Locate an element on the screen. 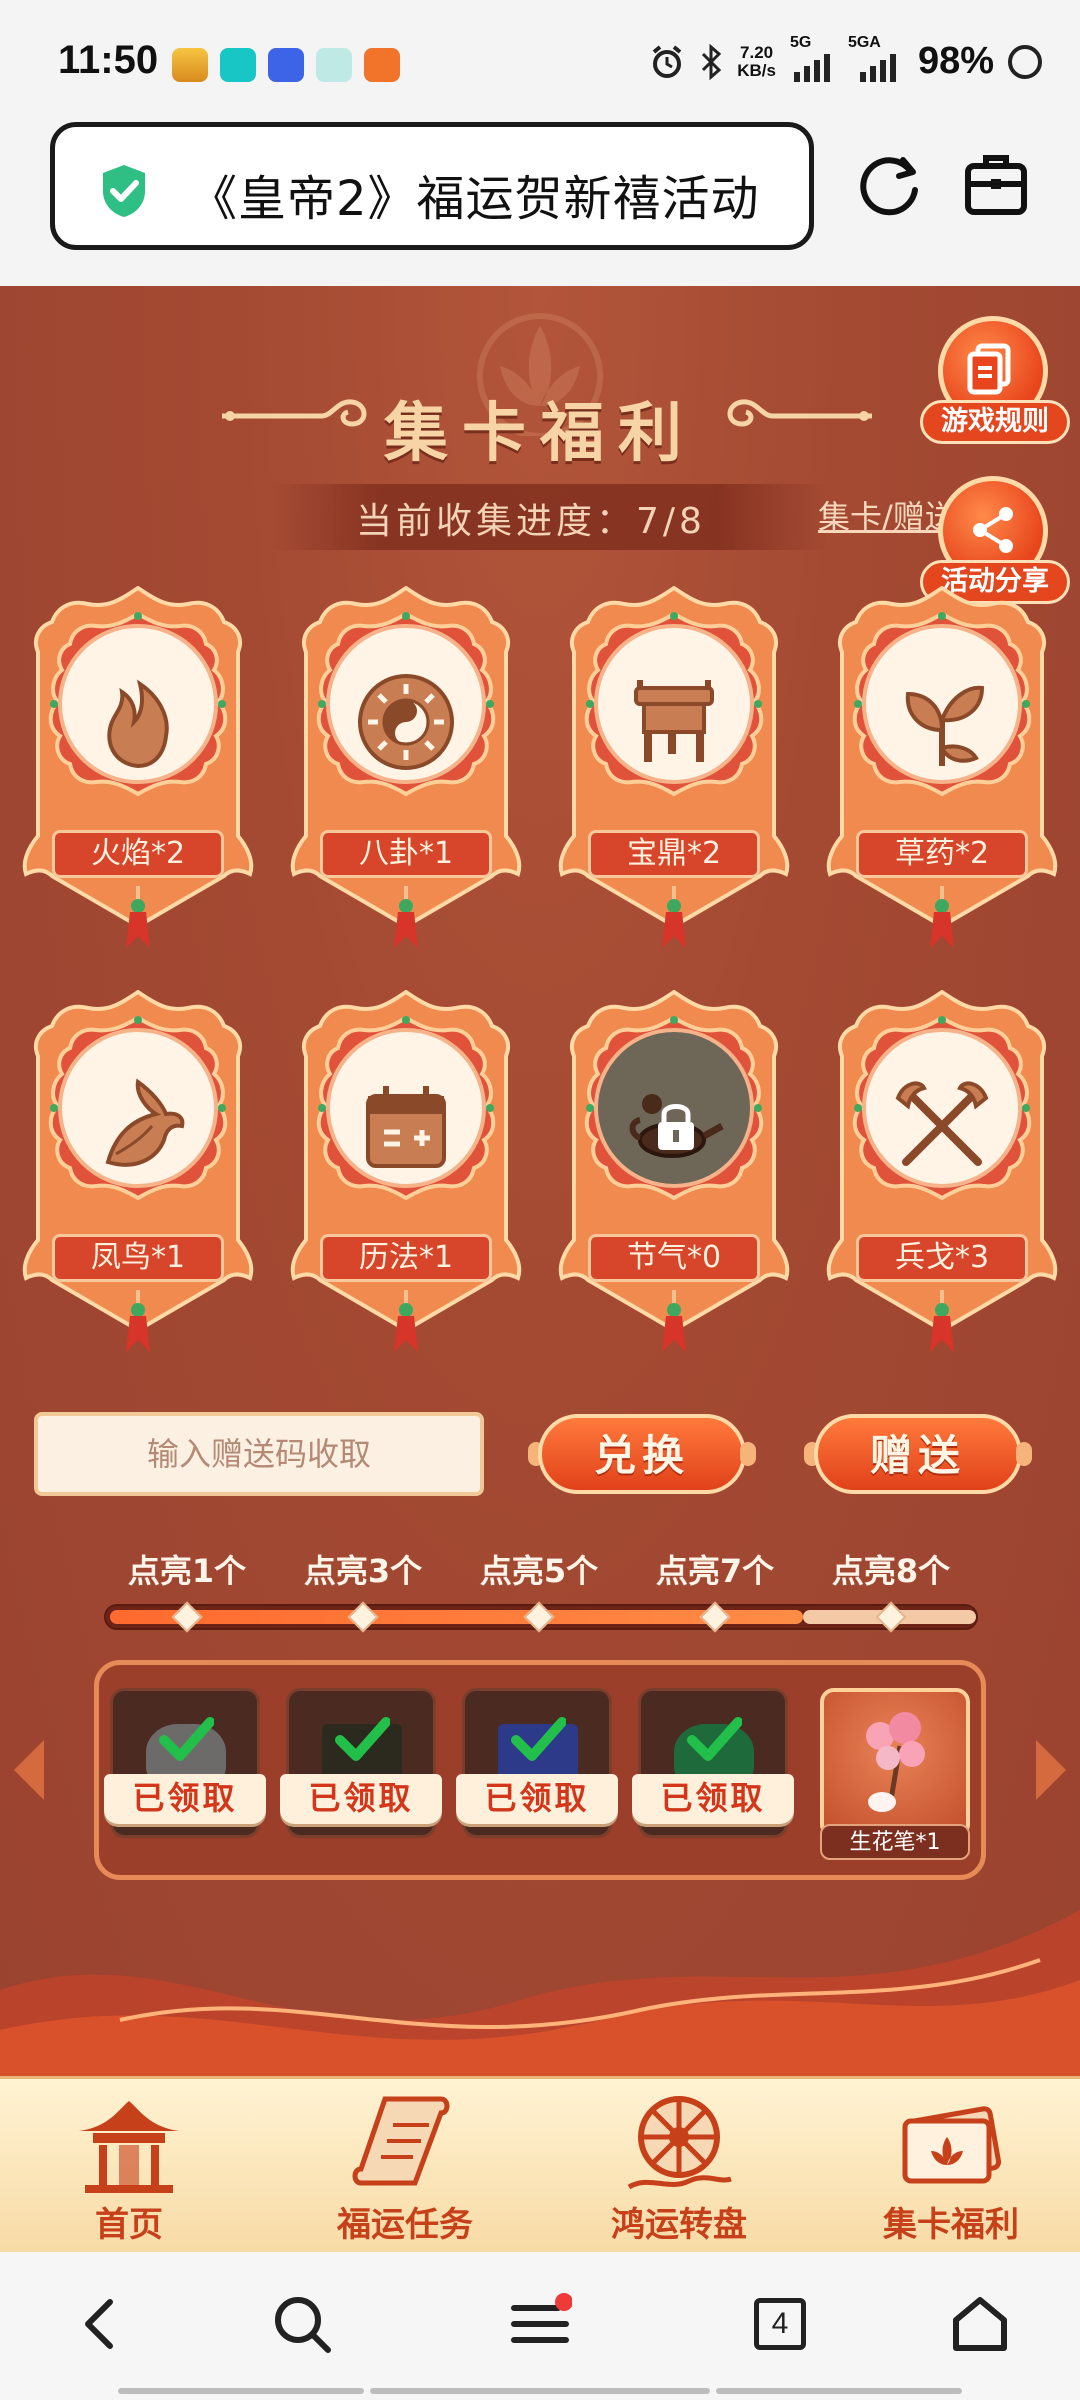 This screenshot has width=1080, height=2400. tab-label: 集卡福利 is located at coordinates (951, 2225).